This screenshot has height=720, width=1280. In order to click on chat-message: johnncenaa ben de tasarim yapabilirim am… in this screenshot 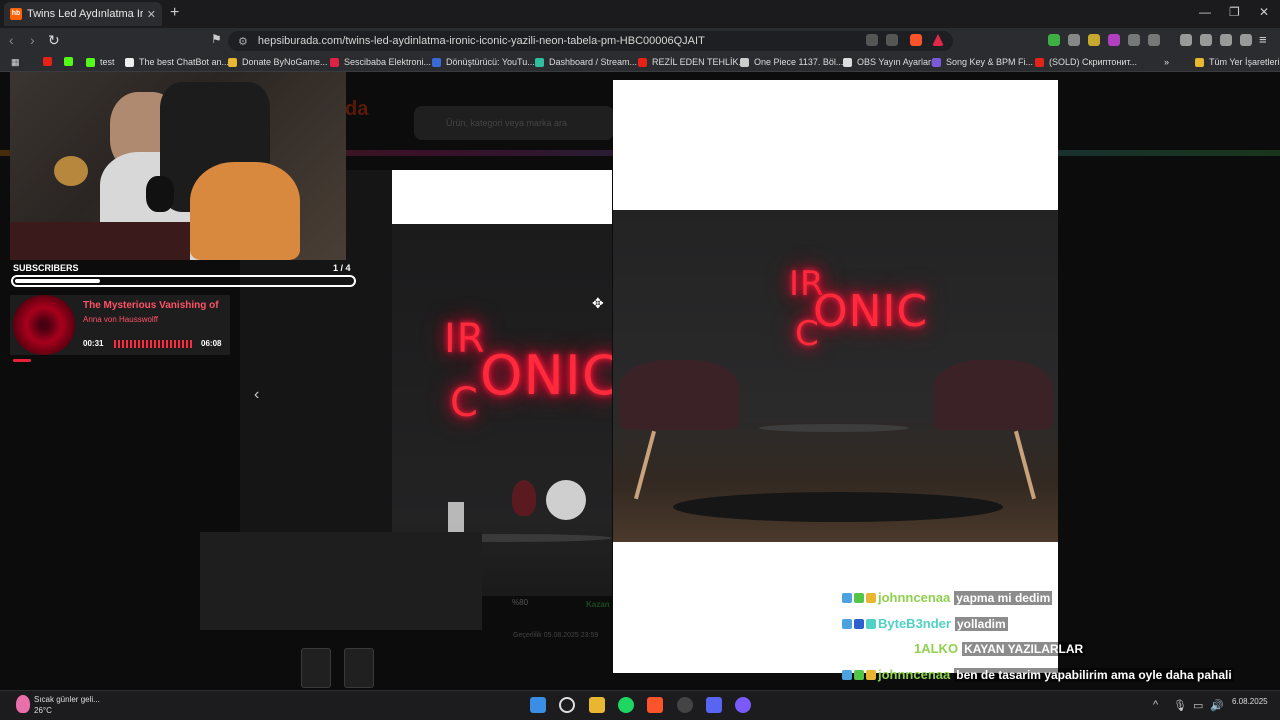, I will do `click(1038, 674)`.